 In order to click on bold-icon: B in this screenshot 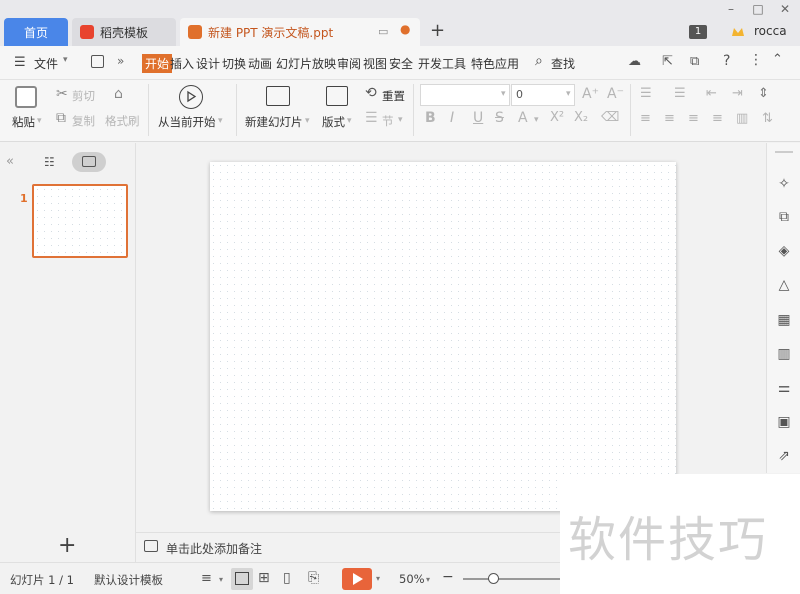, I will do `click(430, 118)`.